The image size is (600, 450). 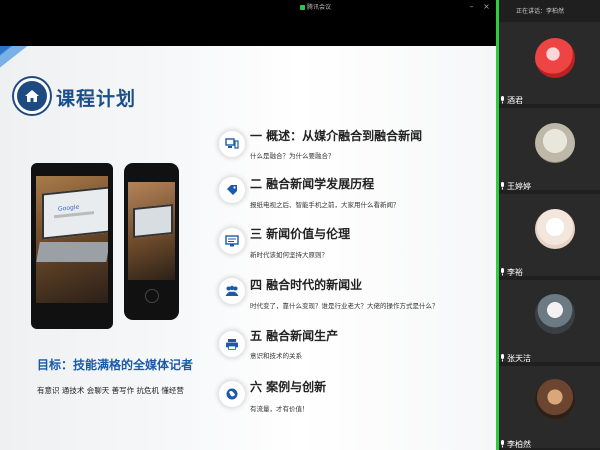 I want to click on agenda-item-subtitle: 报纸电视之后、智能手机之前，大家用什么看新闻？, so click(x=325, y=205).